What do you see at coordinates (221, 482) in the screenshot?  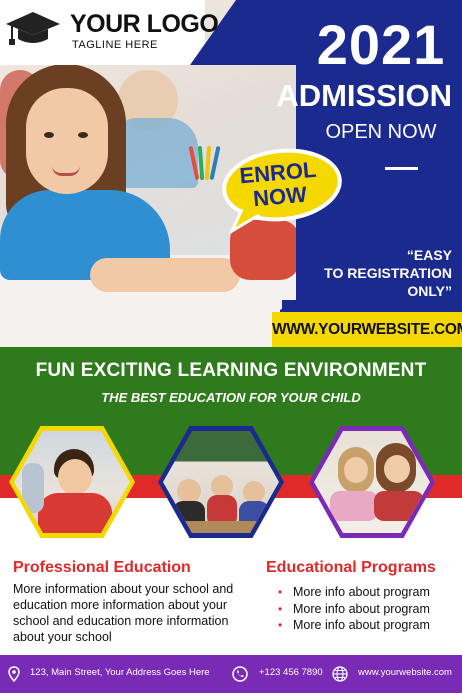 I see `classroom-photo` at bounding box center [221, 482].